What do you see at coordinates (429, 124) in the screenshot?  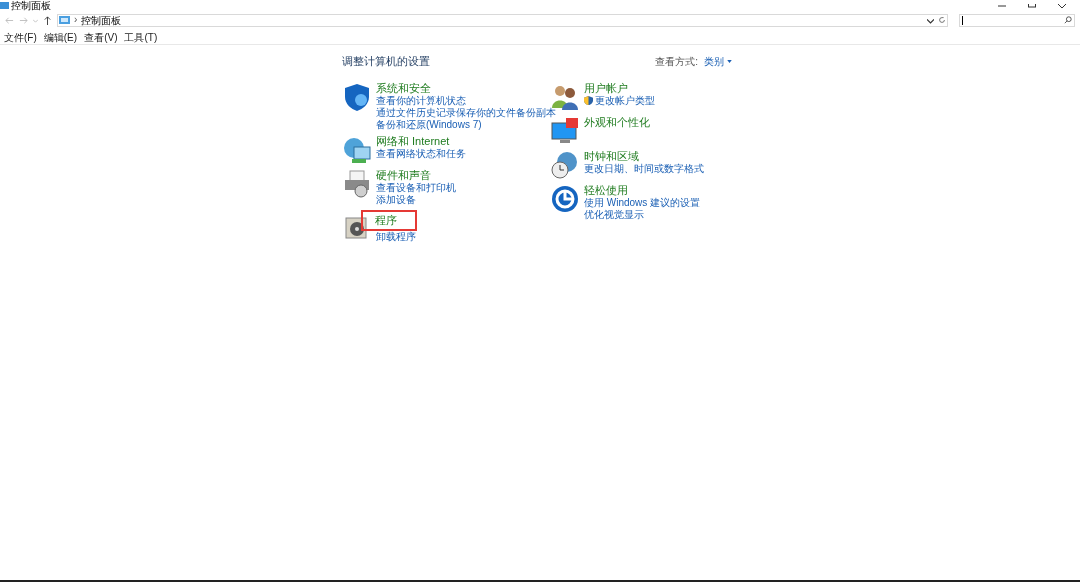 I see `task-link: 备份和还原(Windows 7)` at bounding box center [429, 124].